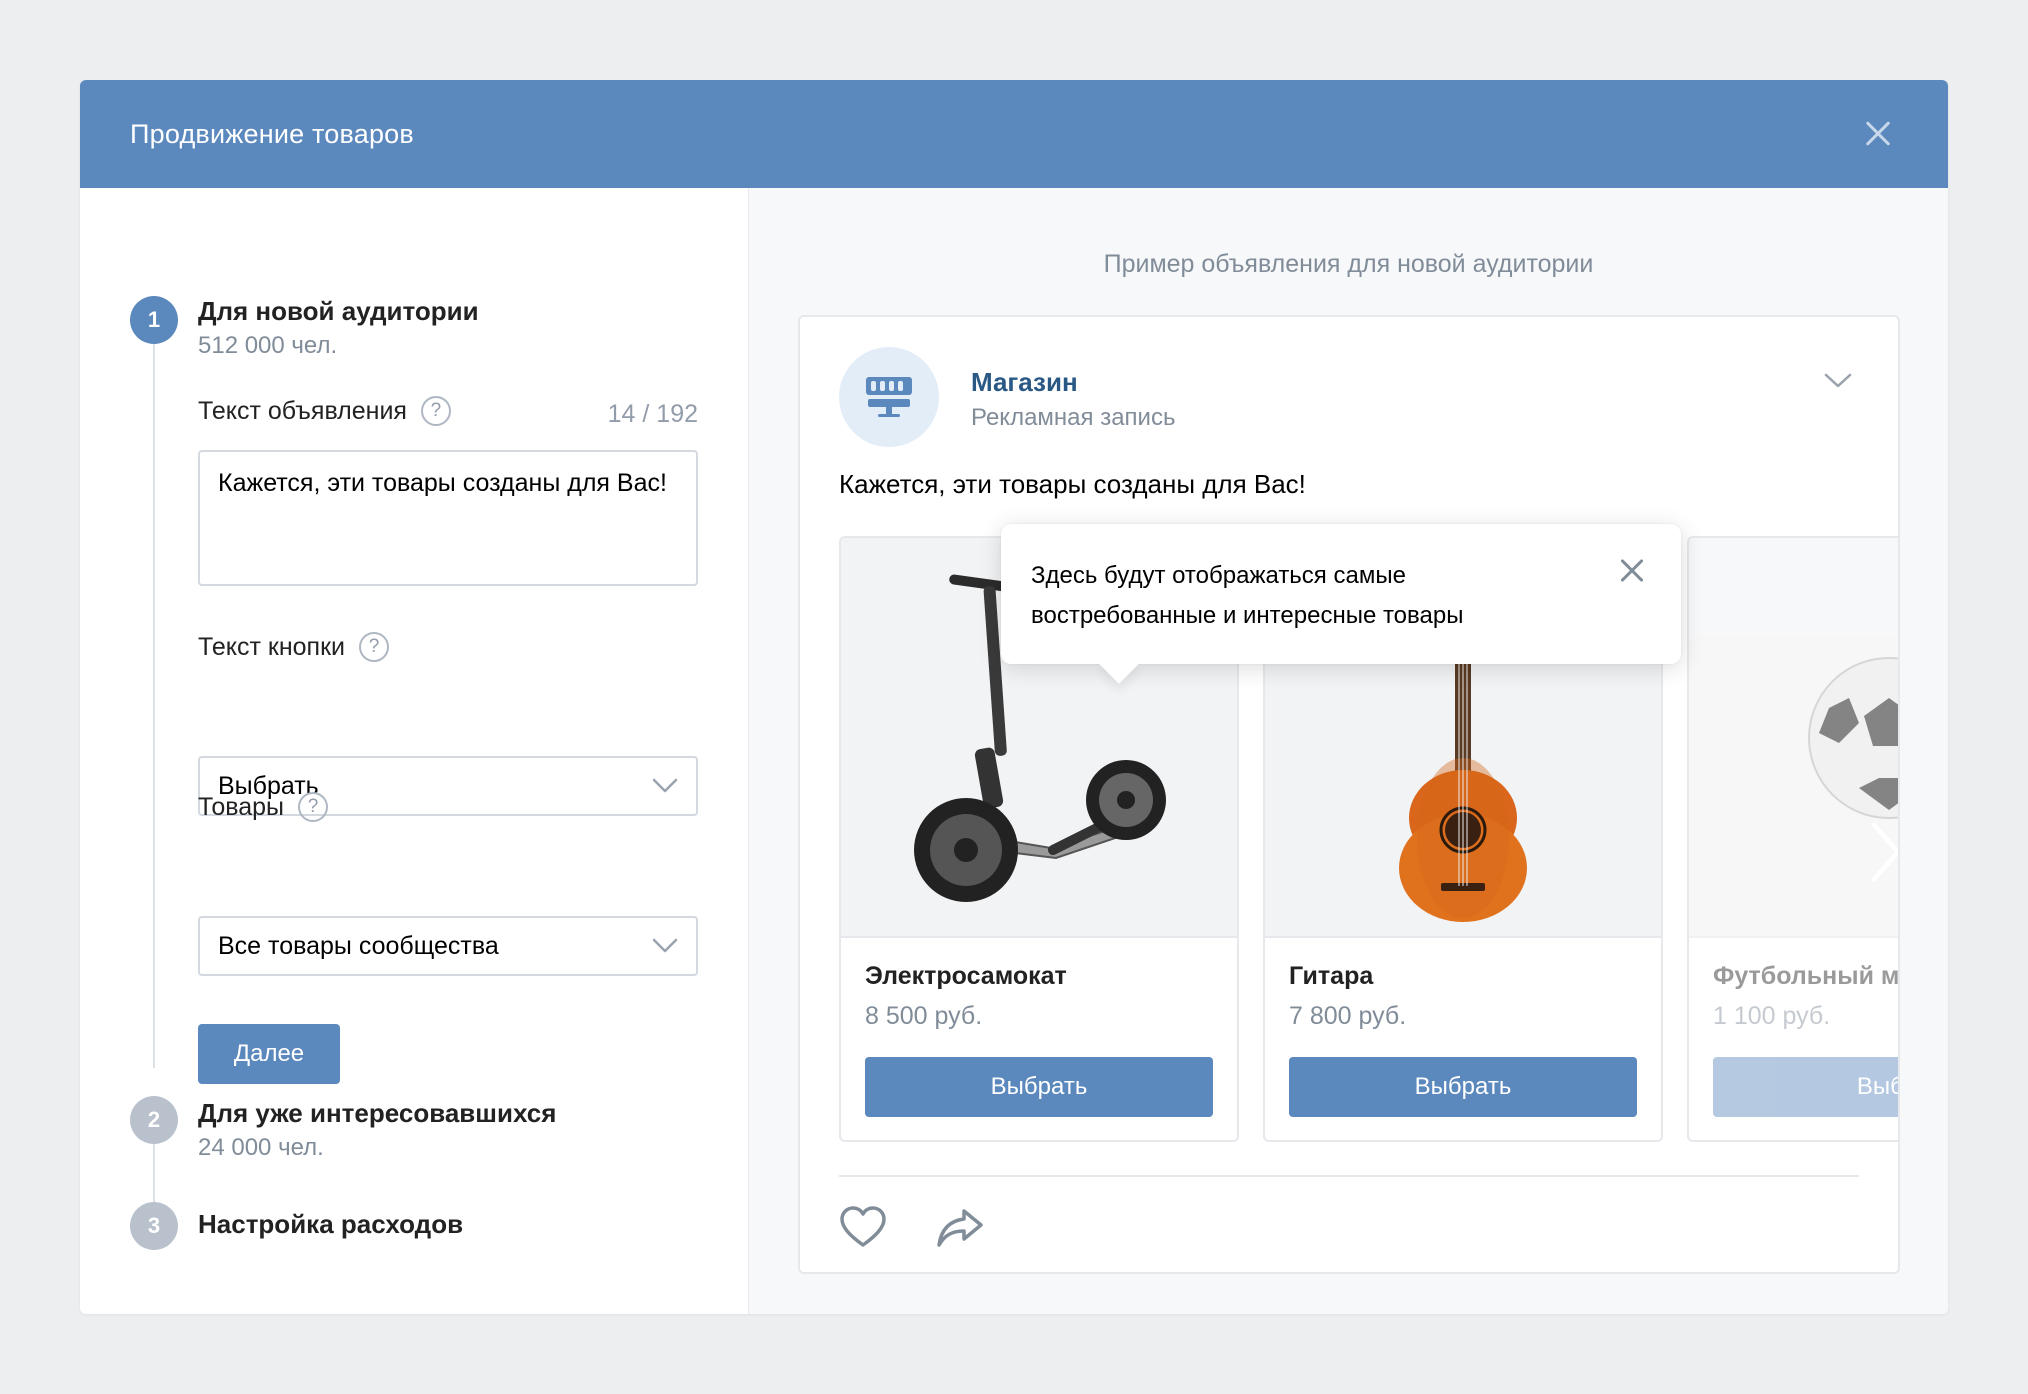 The width and height of the screenshot is (2028, 1394). I want to click on tooltip-line-1: Здесь будут отображаться самые, so click(1218, 575).